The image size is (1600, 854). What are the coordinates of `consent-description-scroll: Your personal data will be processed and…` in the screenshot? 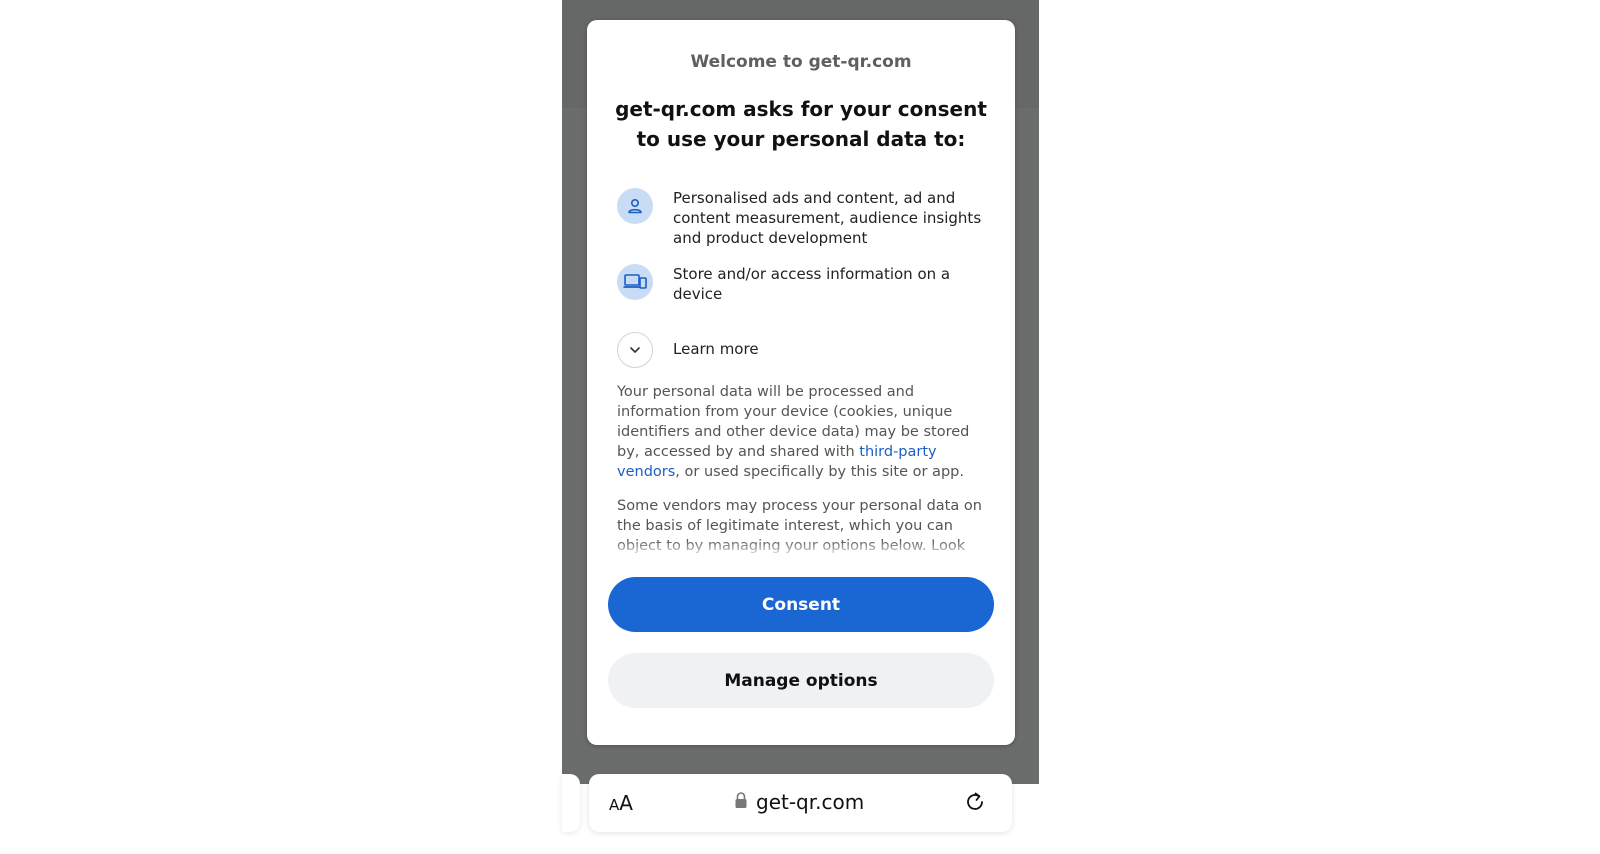 It's located at (802, 469).